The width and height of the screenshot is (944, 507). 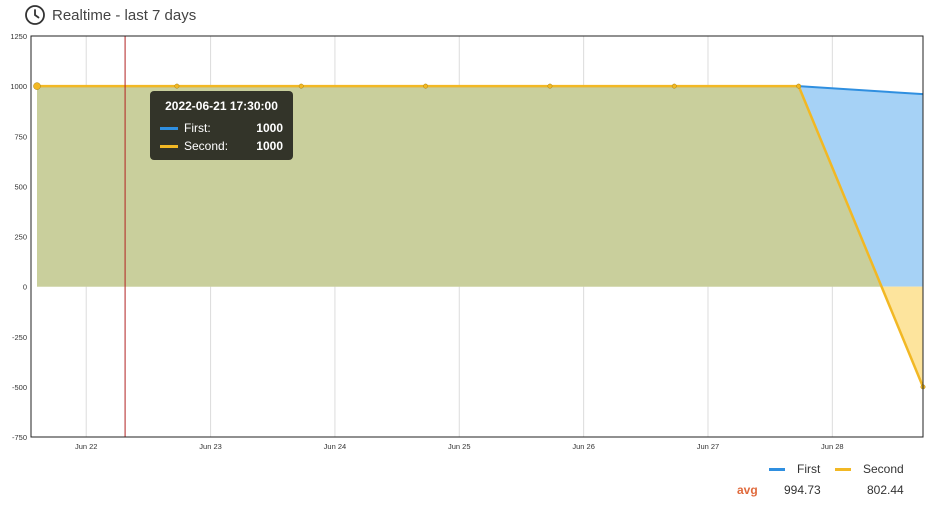 I want to click on y-tick-label: 250, so click(x=20, y=237).